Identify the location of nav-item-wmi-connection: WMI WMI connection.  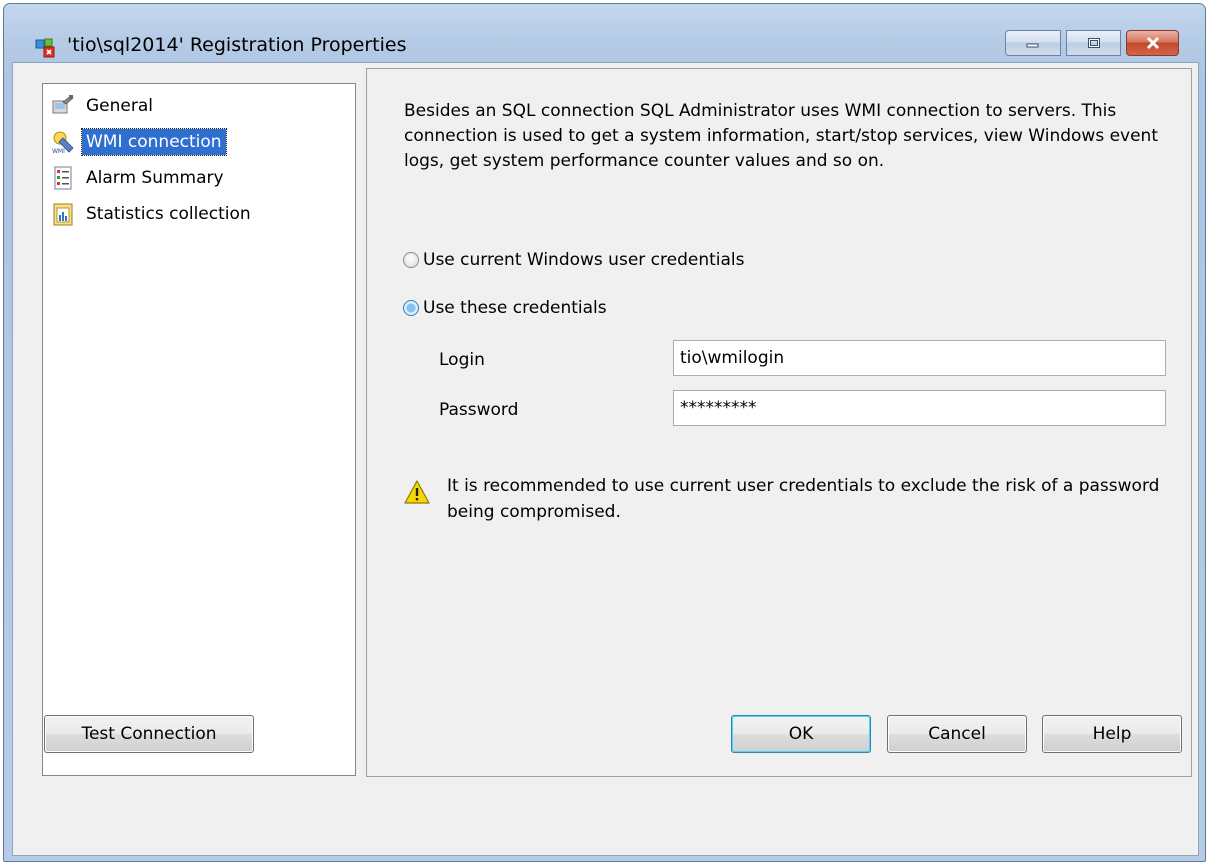
(139, 142).